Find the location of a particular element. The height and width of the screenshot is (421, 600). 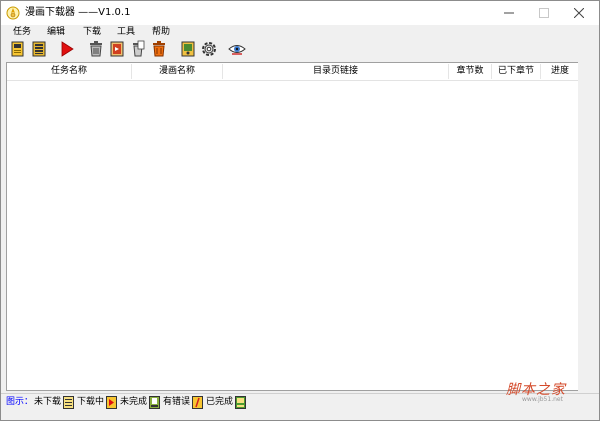

window-title: 漫画下载器 ——V1.0.1 is located at coordinates (78, 12).